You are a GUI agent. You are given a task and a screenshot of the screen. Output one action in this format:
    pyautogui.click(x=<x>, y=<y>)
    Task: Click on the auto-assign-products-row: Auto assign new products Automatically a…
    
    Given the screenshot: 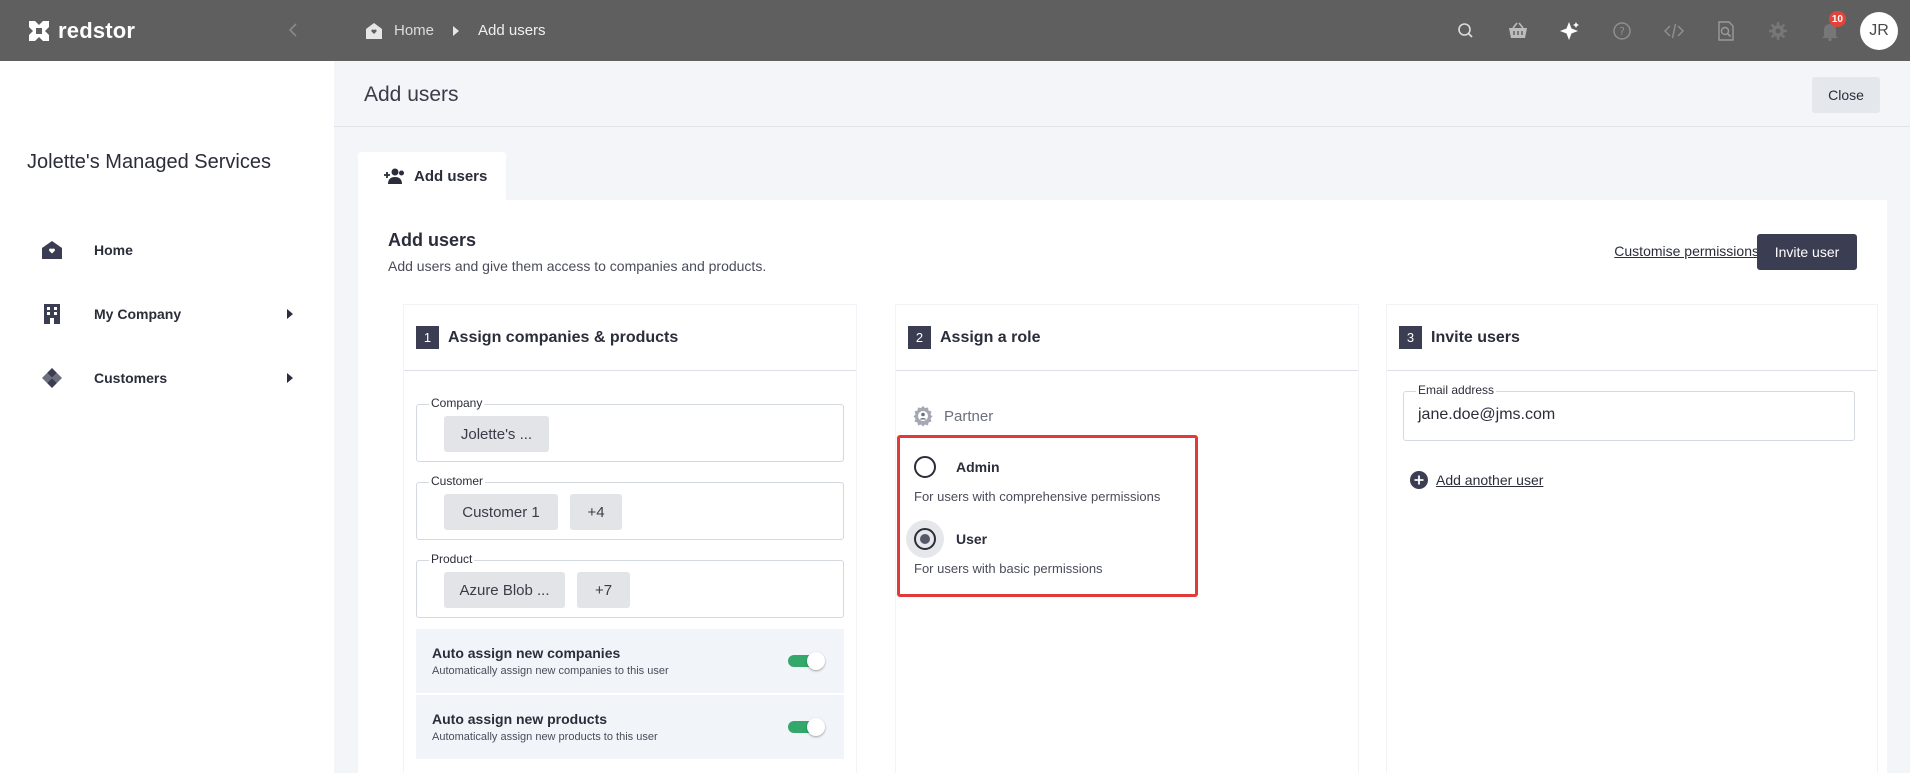 What is the action you would take?
    pyautogui.click(x=630, y=727)
    